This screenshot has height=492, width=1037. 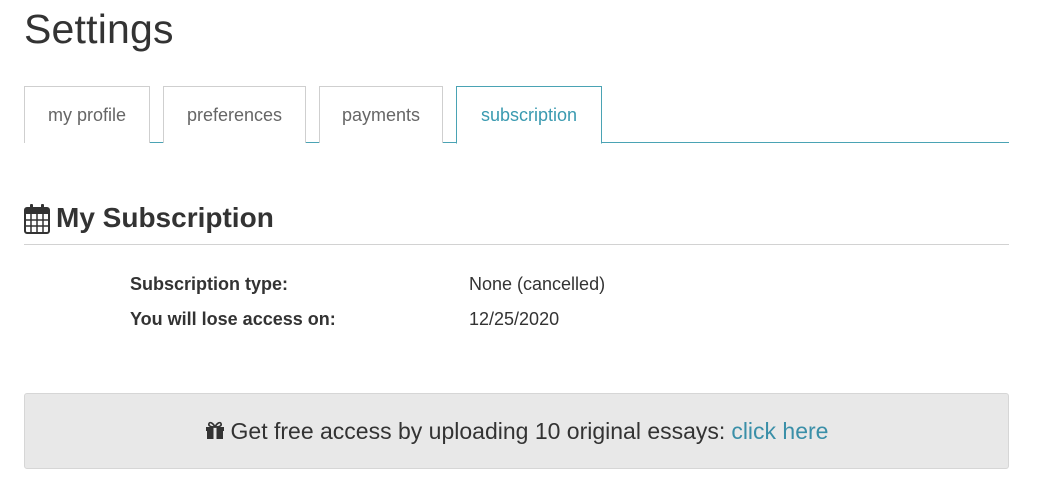 I want to click on subscription-type-value: None (cancelled), so click(x=537, y=284).